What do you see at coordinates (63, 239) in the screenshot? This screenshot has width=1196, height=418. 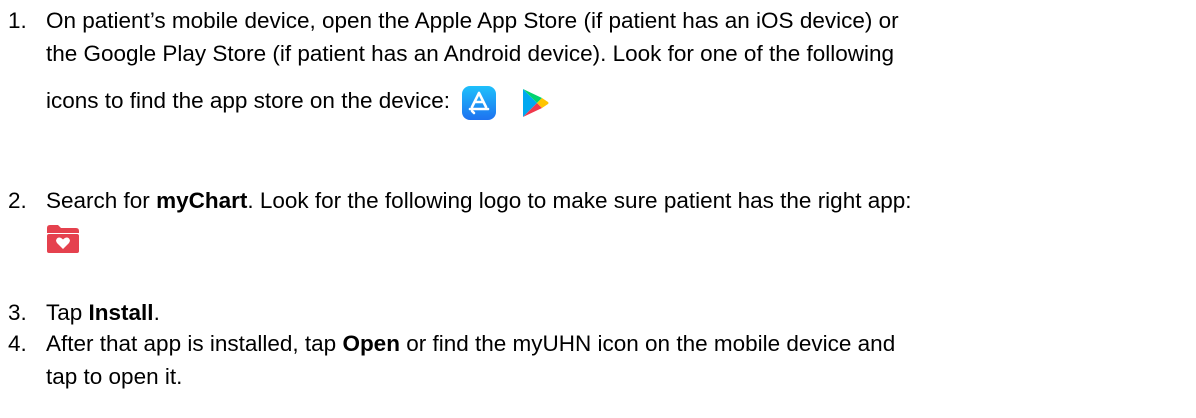 I see `mychart-folder-heart-icon` at bounding box center [63, 239].